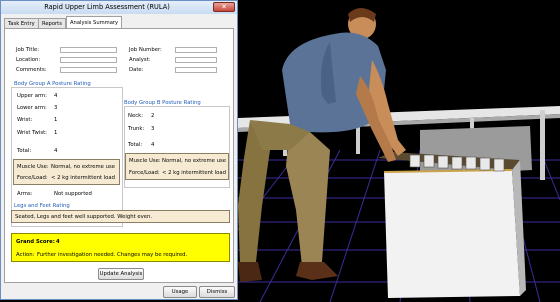 This screenshot has width=560, height=302. I want to click on group-a-total-score: 4, so click(56, 151).